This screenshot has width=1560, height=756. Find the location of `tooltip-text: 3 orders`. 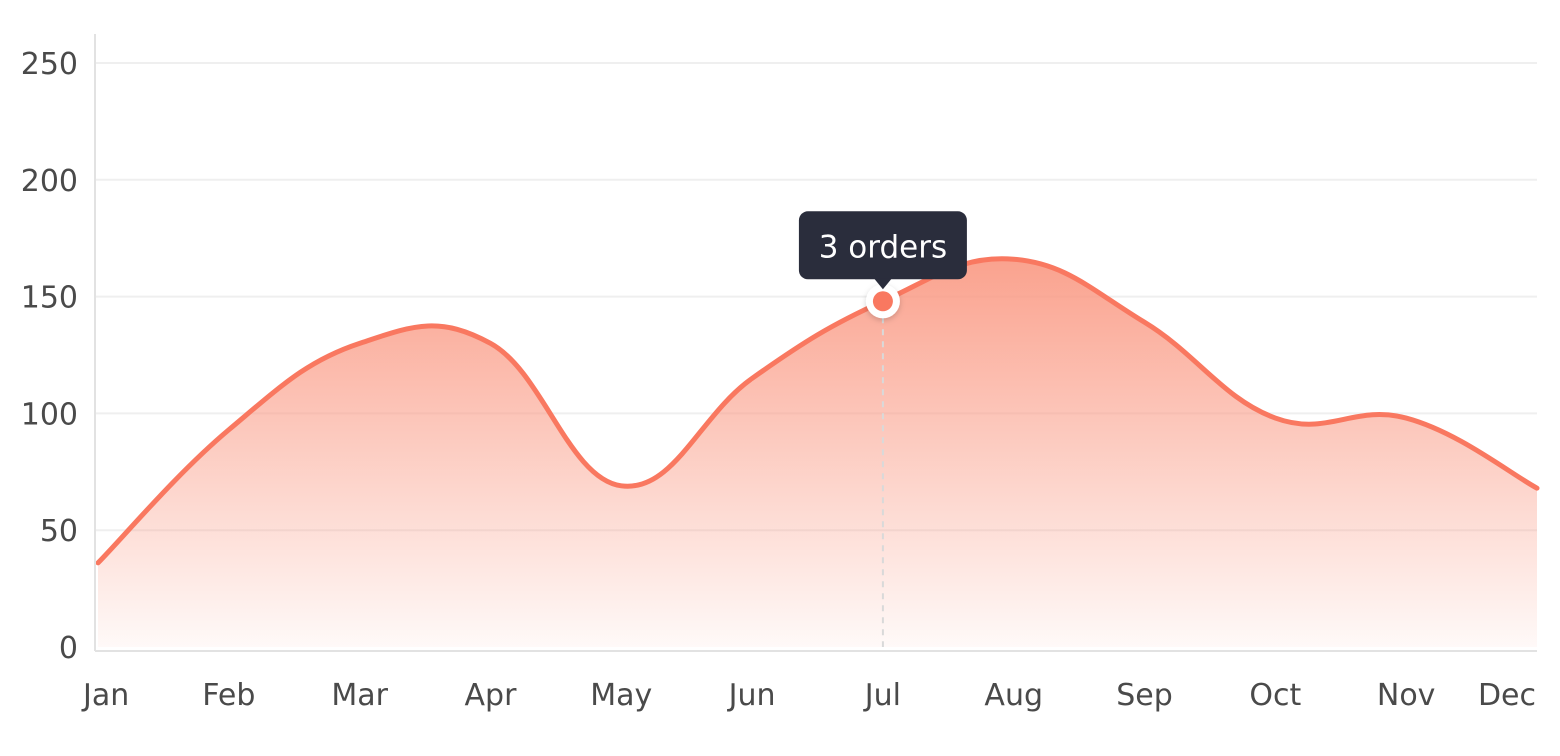

tooltip-text: 3 orders is located at coordinates (883, 247).